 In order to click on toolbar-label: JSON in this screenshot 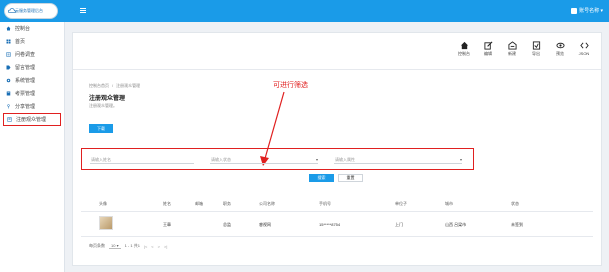, I will do `click(584, 53)`.